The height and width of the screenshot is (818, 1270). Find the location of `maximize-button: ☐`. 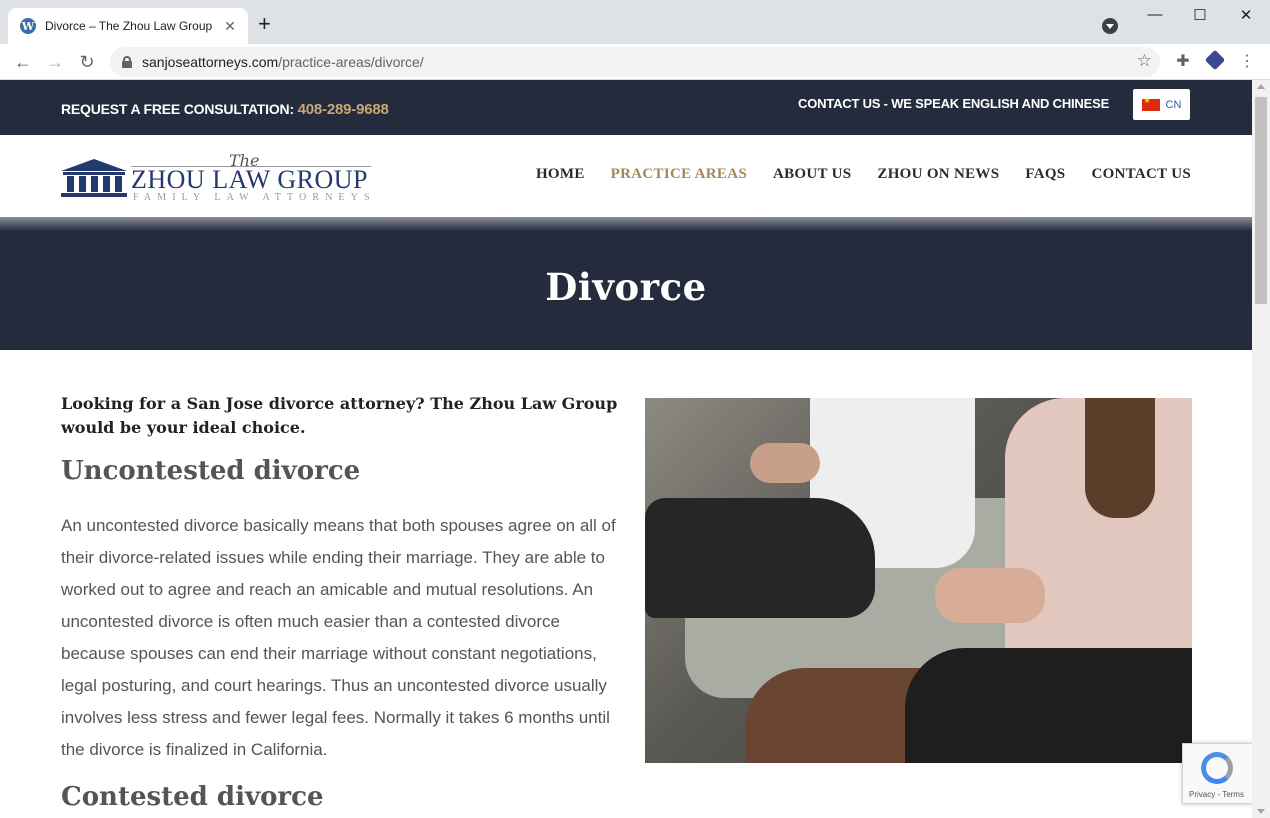

maximize-button: ☐ is located at coordinates (1200, 15).